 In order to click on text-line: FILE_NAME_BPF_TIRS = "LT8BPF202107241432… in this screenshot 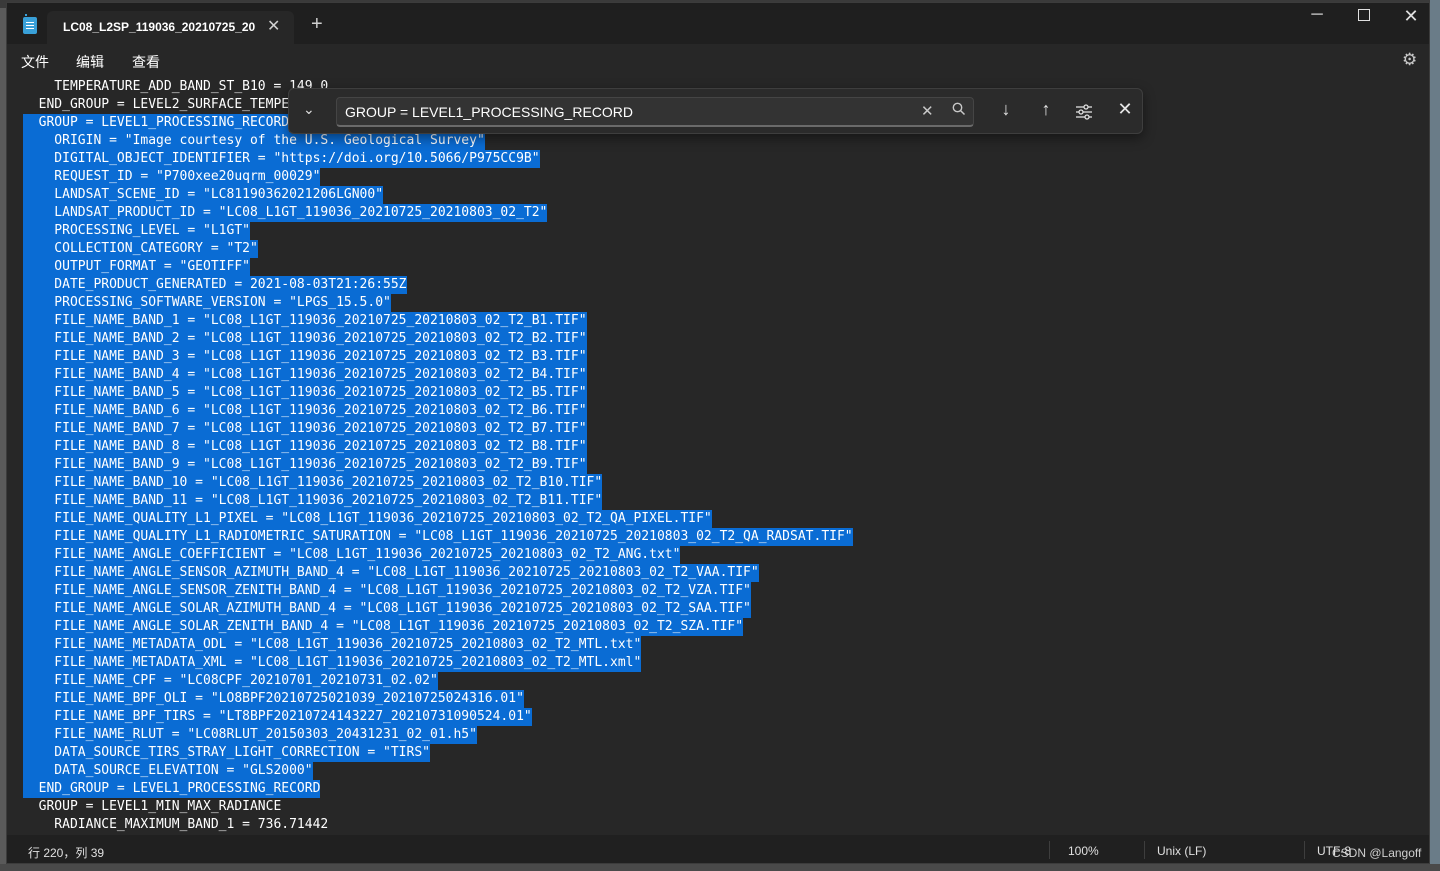, I will do `click(277, 717)`.